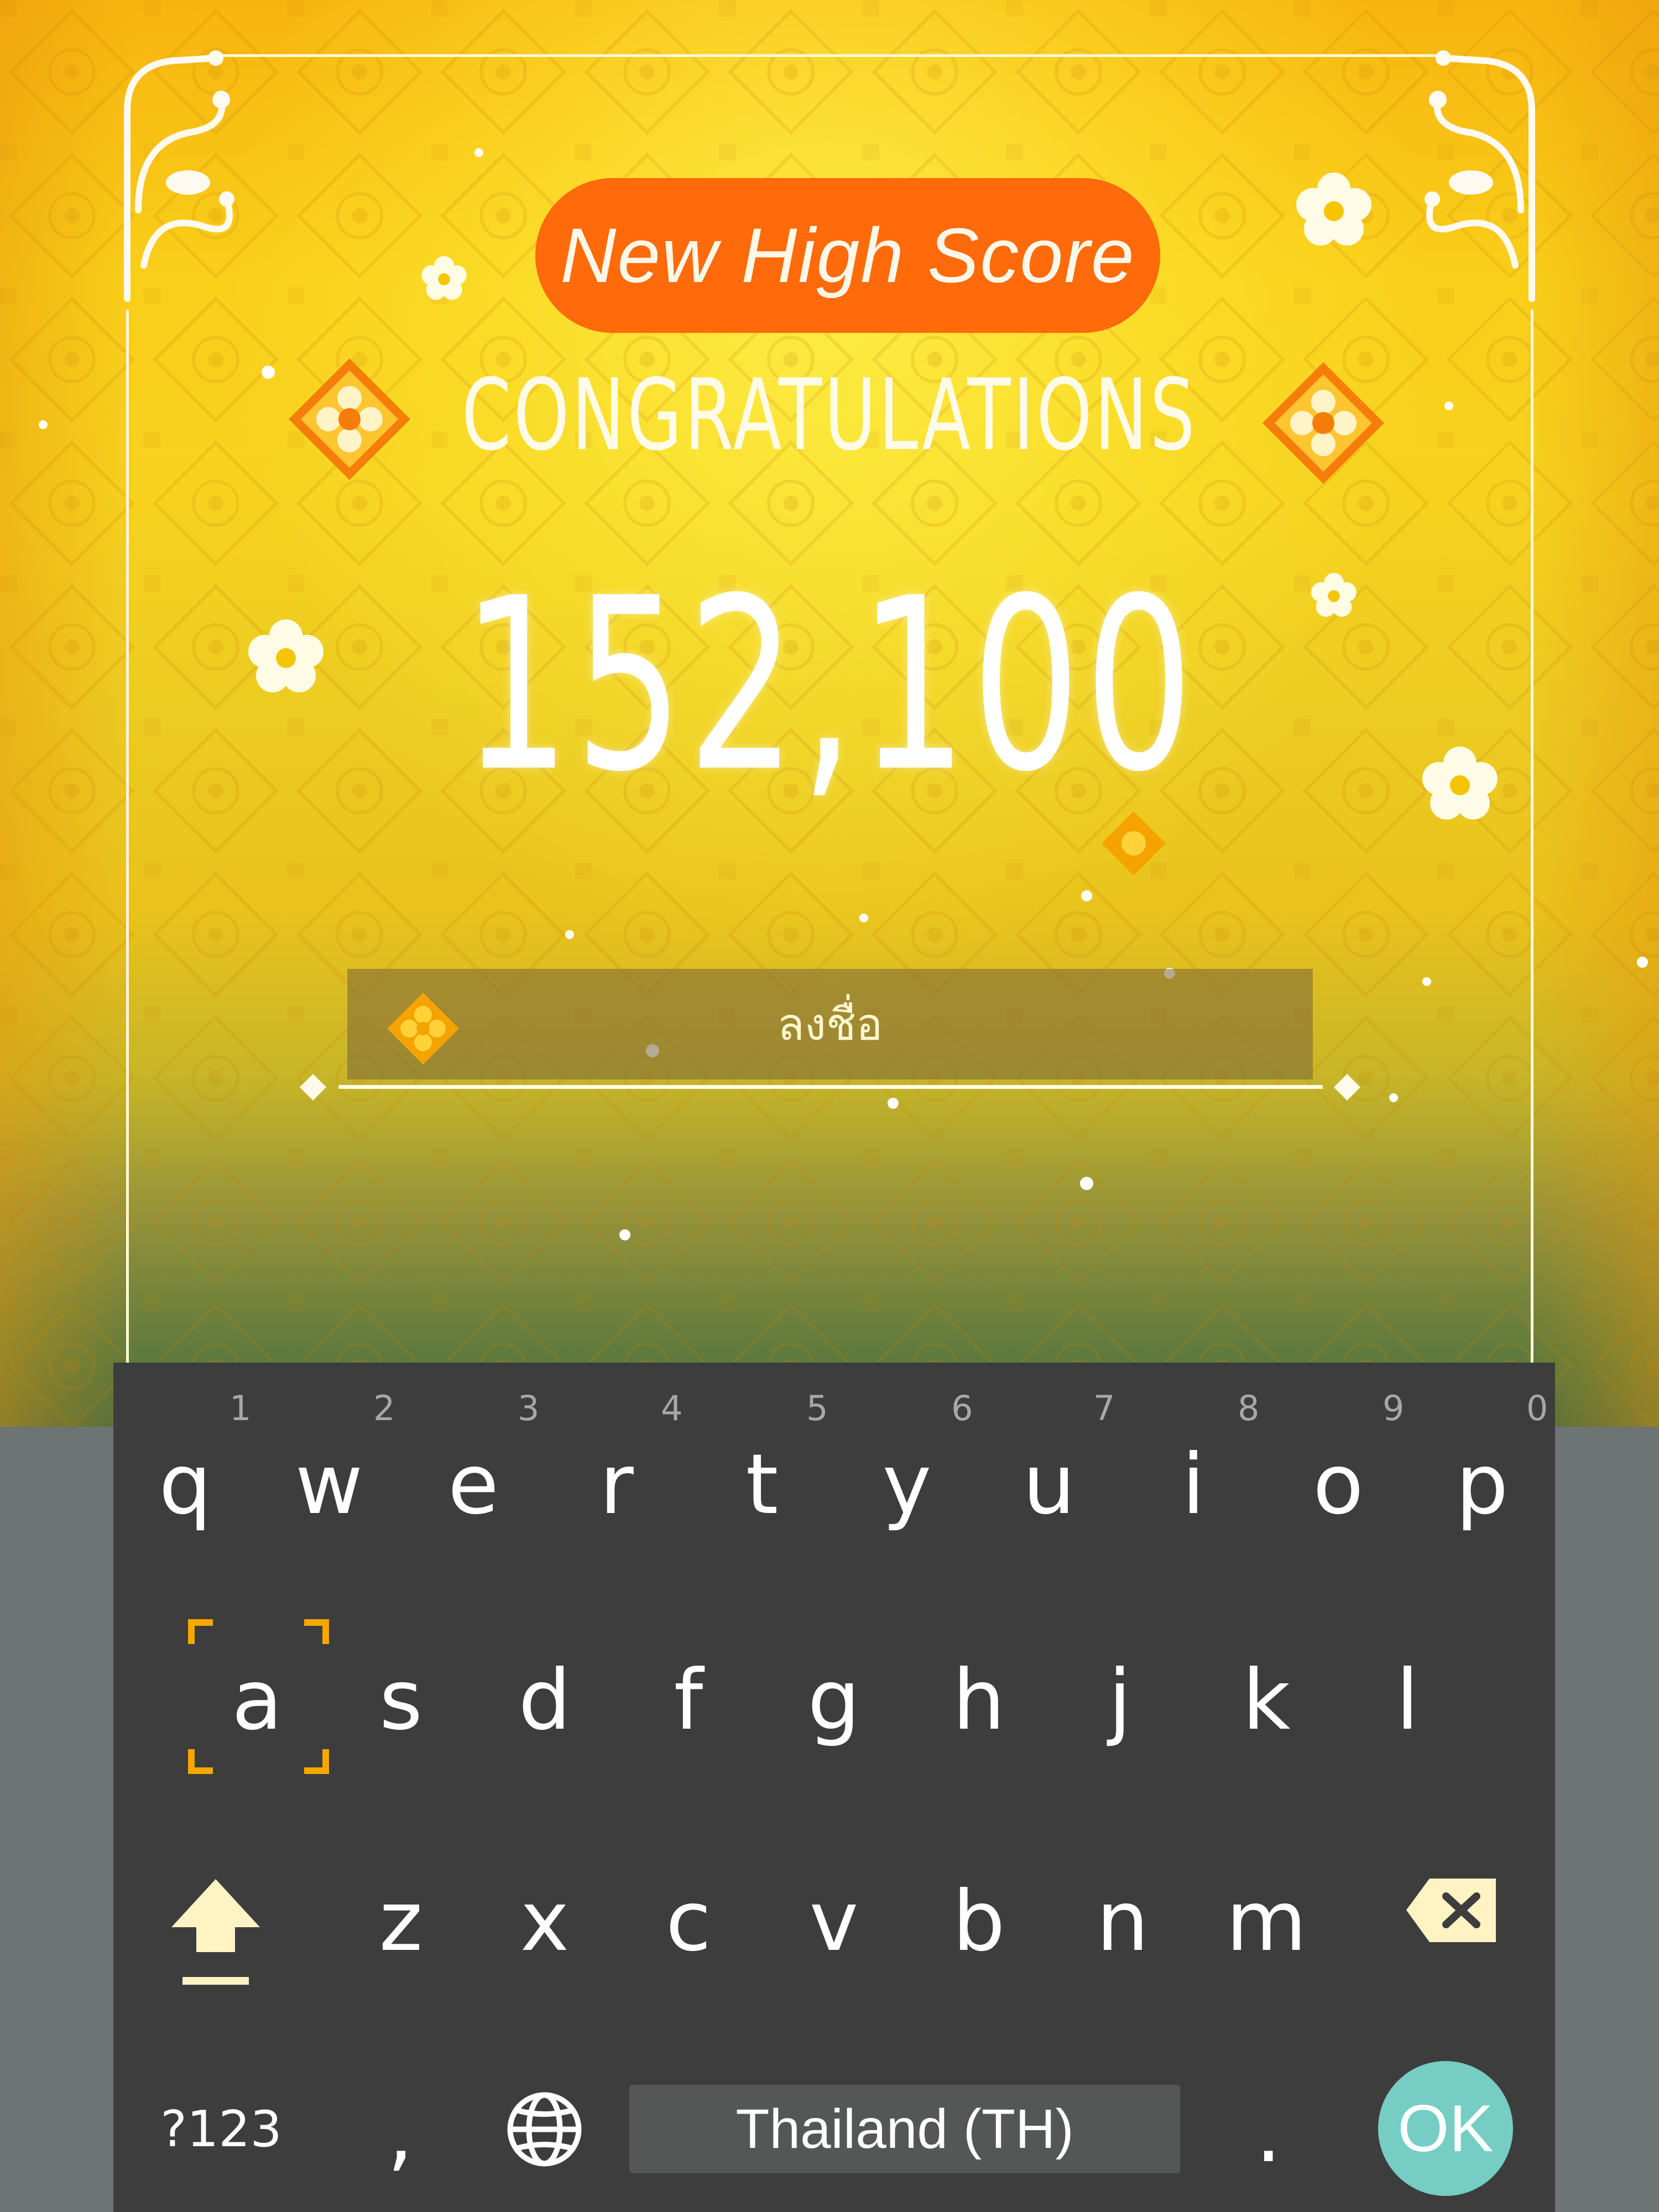 Image resolution: width=1659 pixels, height=2212 pixels. I want to click on key-focus-indicator, so click(259, 1696).